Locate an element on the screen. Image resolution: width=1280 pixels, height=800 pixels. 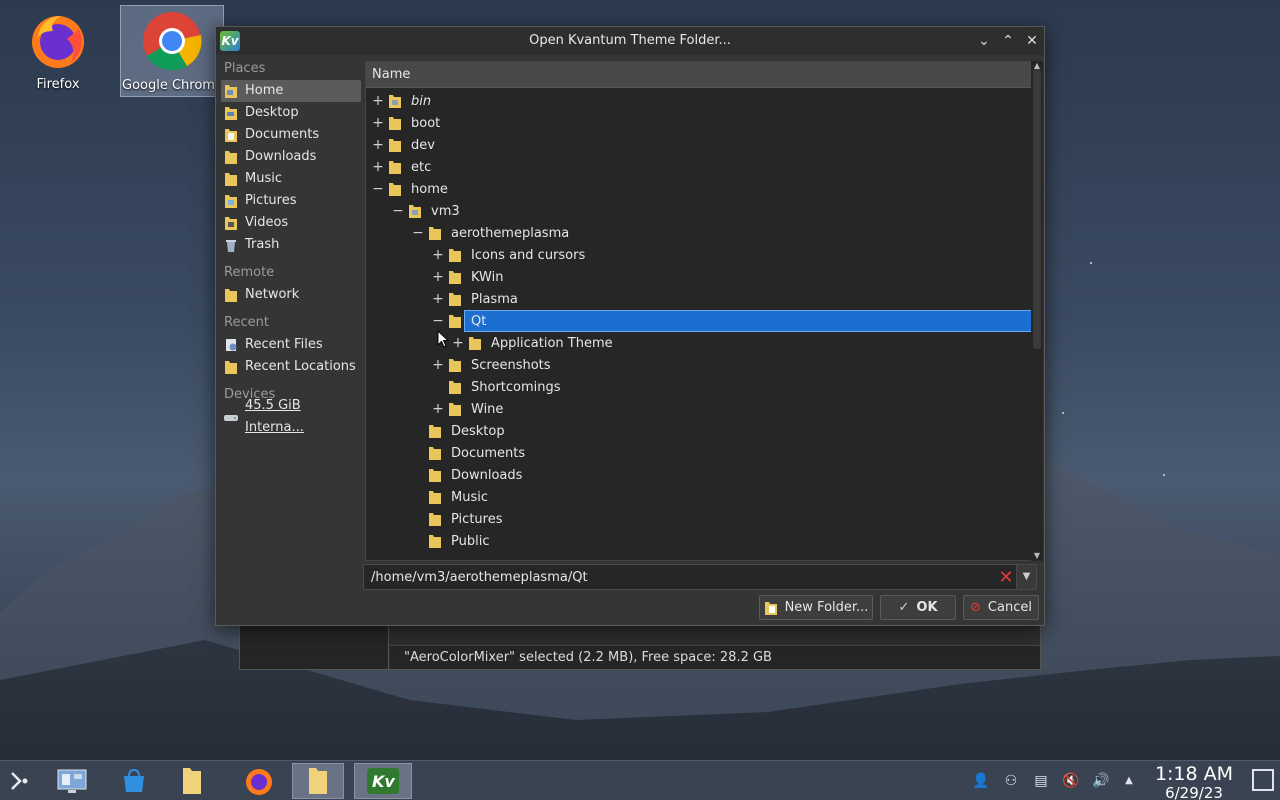
places-item-documents: Documents is located at coordinates (291, 135).